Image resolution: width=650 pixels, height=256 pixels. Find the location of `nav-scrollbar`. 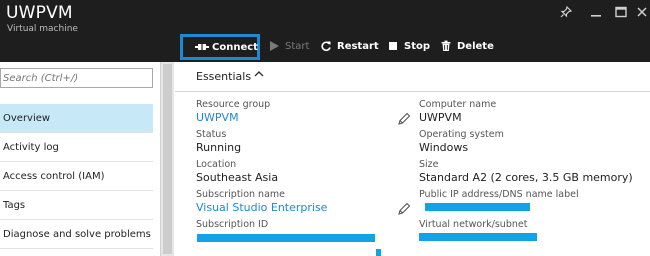

nav-scrollbar is located at coordinates (167, 159).